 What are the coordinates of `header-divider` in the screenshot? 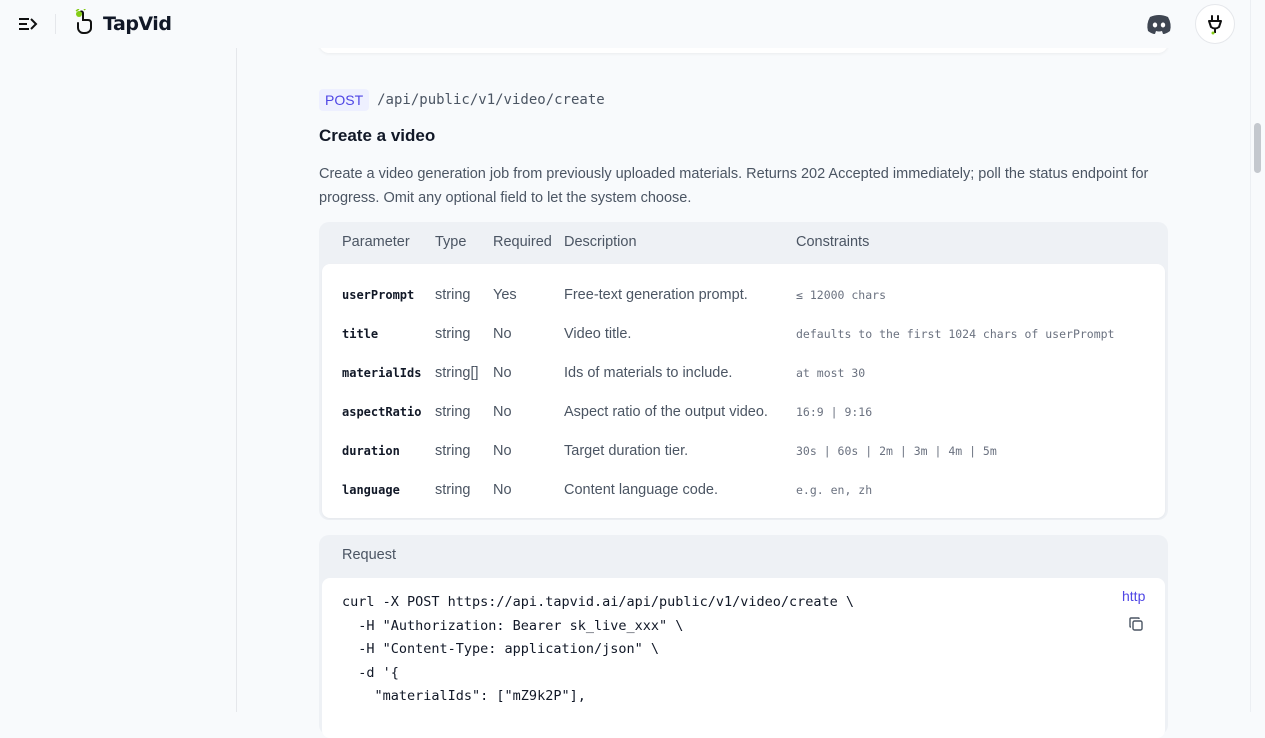 It's located at (55, 24).